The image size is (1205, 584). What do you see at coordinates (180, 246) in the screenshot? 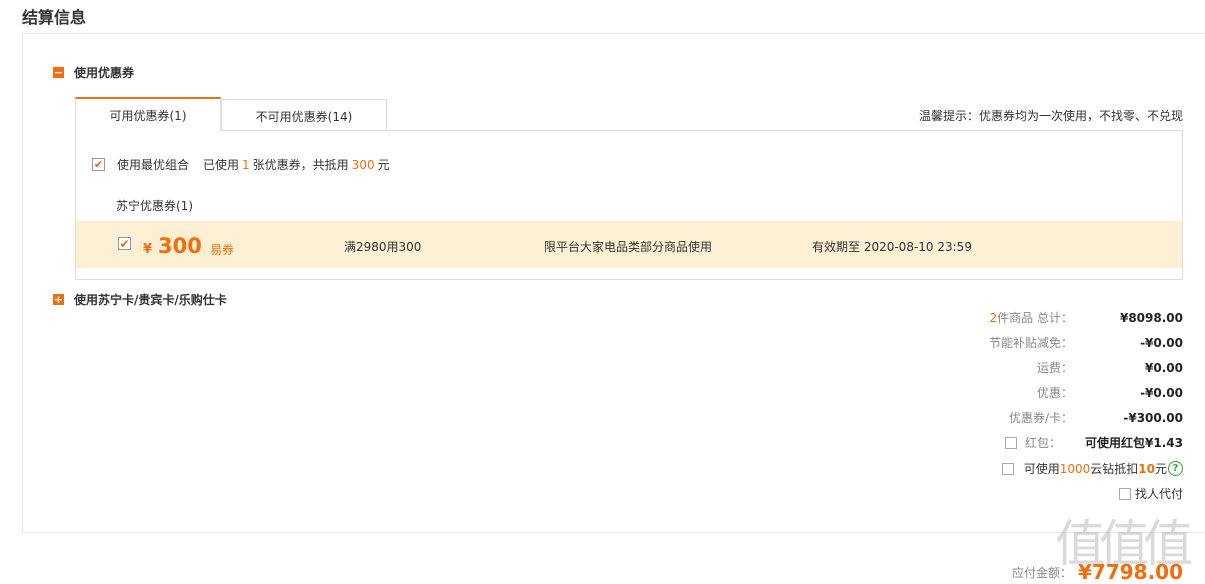
I see `coupon-value: 300` at bounding box center [180, 246].